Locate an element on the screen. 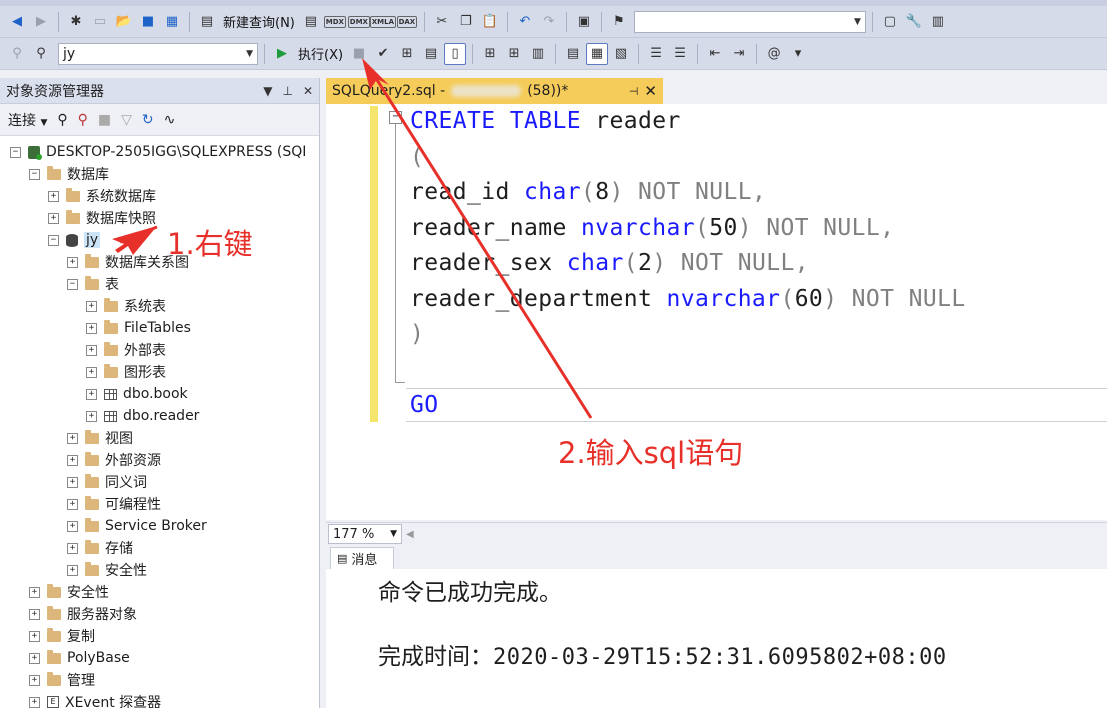 The image size is (1107, 708). available-databases-combo: jy ▼ is located at coordinates (158, 53).